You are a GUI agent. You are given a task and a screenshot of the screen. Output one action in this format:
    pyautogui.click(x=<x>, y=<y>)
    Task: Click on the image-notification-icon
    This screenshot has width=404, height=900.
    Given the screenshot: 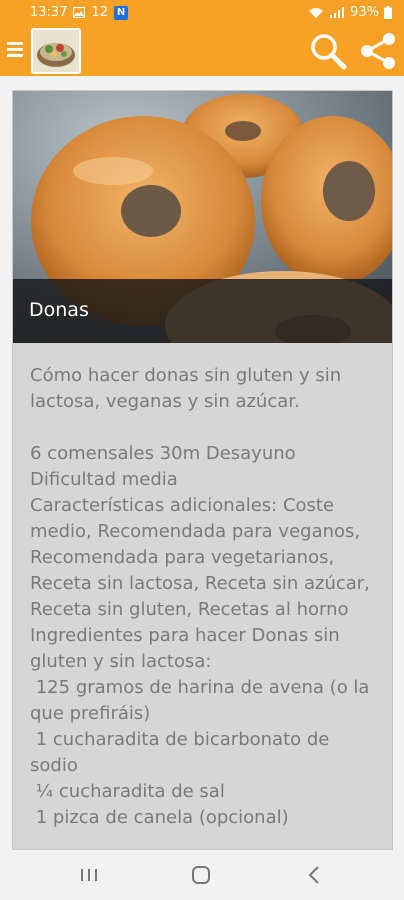 What is the action you would take?
    pyautogui.click(x=79, y=12)
    